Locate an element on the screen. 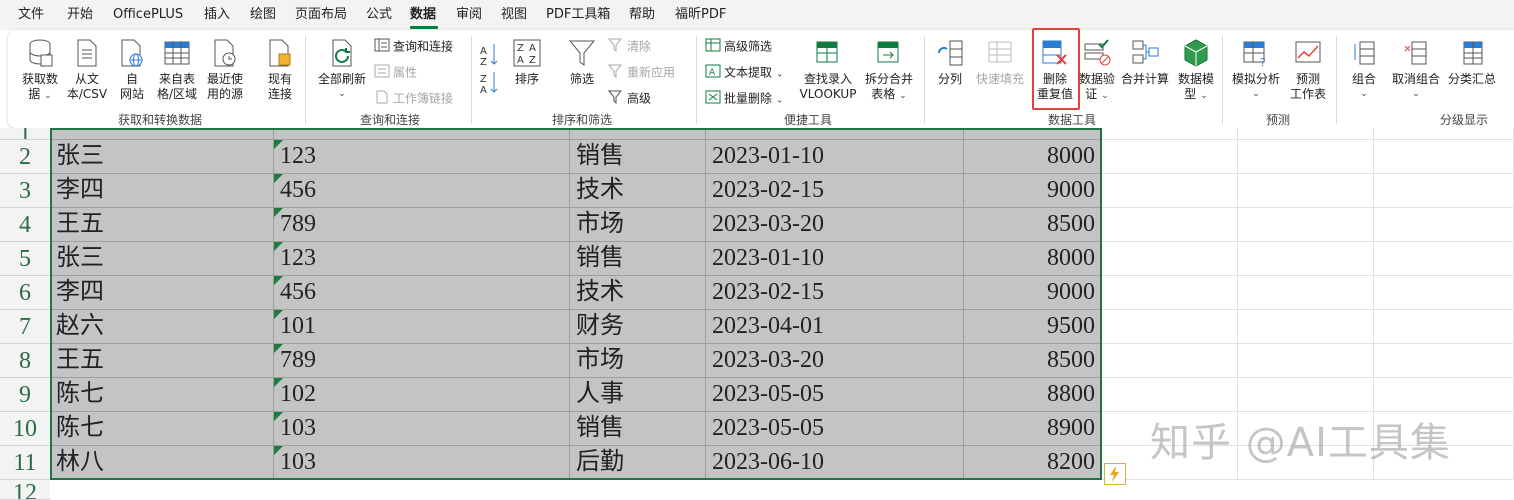 The width and height of the screenshot is (1514, 500). group-button: 组合 ⌄ is located at coordinates (1364, 70).